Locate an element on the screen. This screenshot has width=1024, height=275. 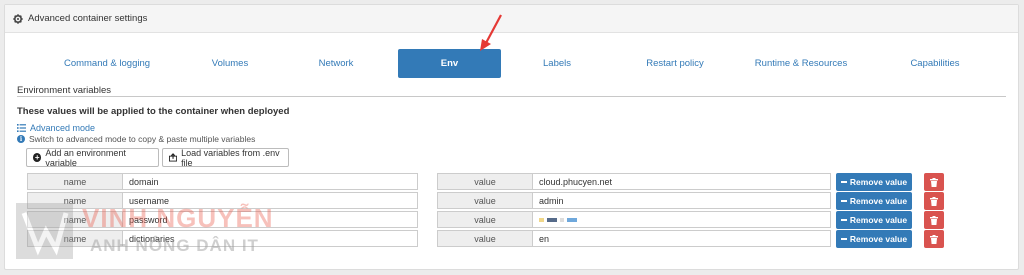
advanced-mode-label: Advanced mode is located at coordinates (62, 128).